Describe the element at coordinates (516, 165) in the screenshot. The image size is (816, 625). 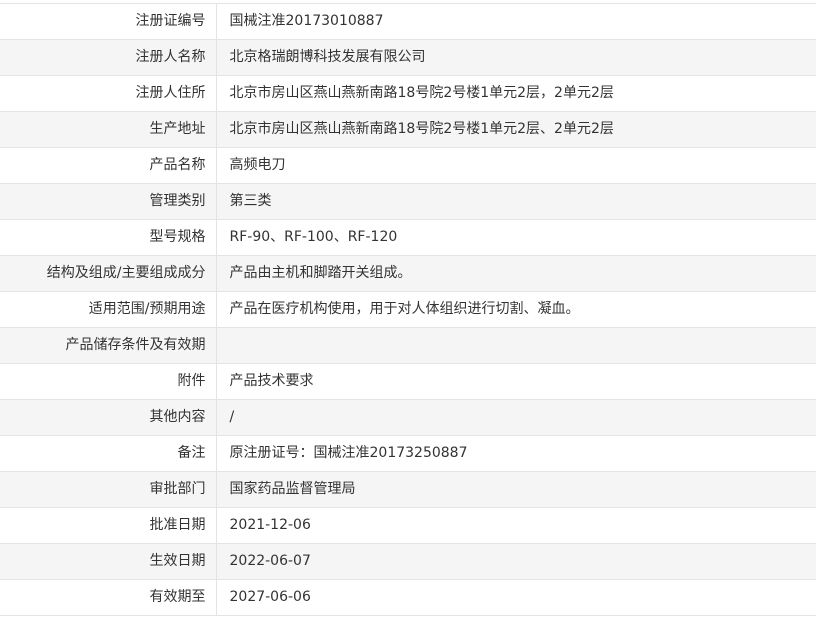
I see `field-value: 高频电刀` at that location.